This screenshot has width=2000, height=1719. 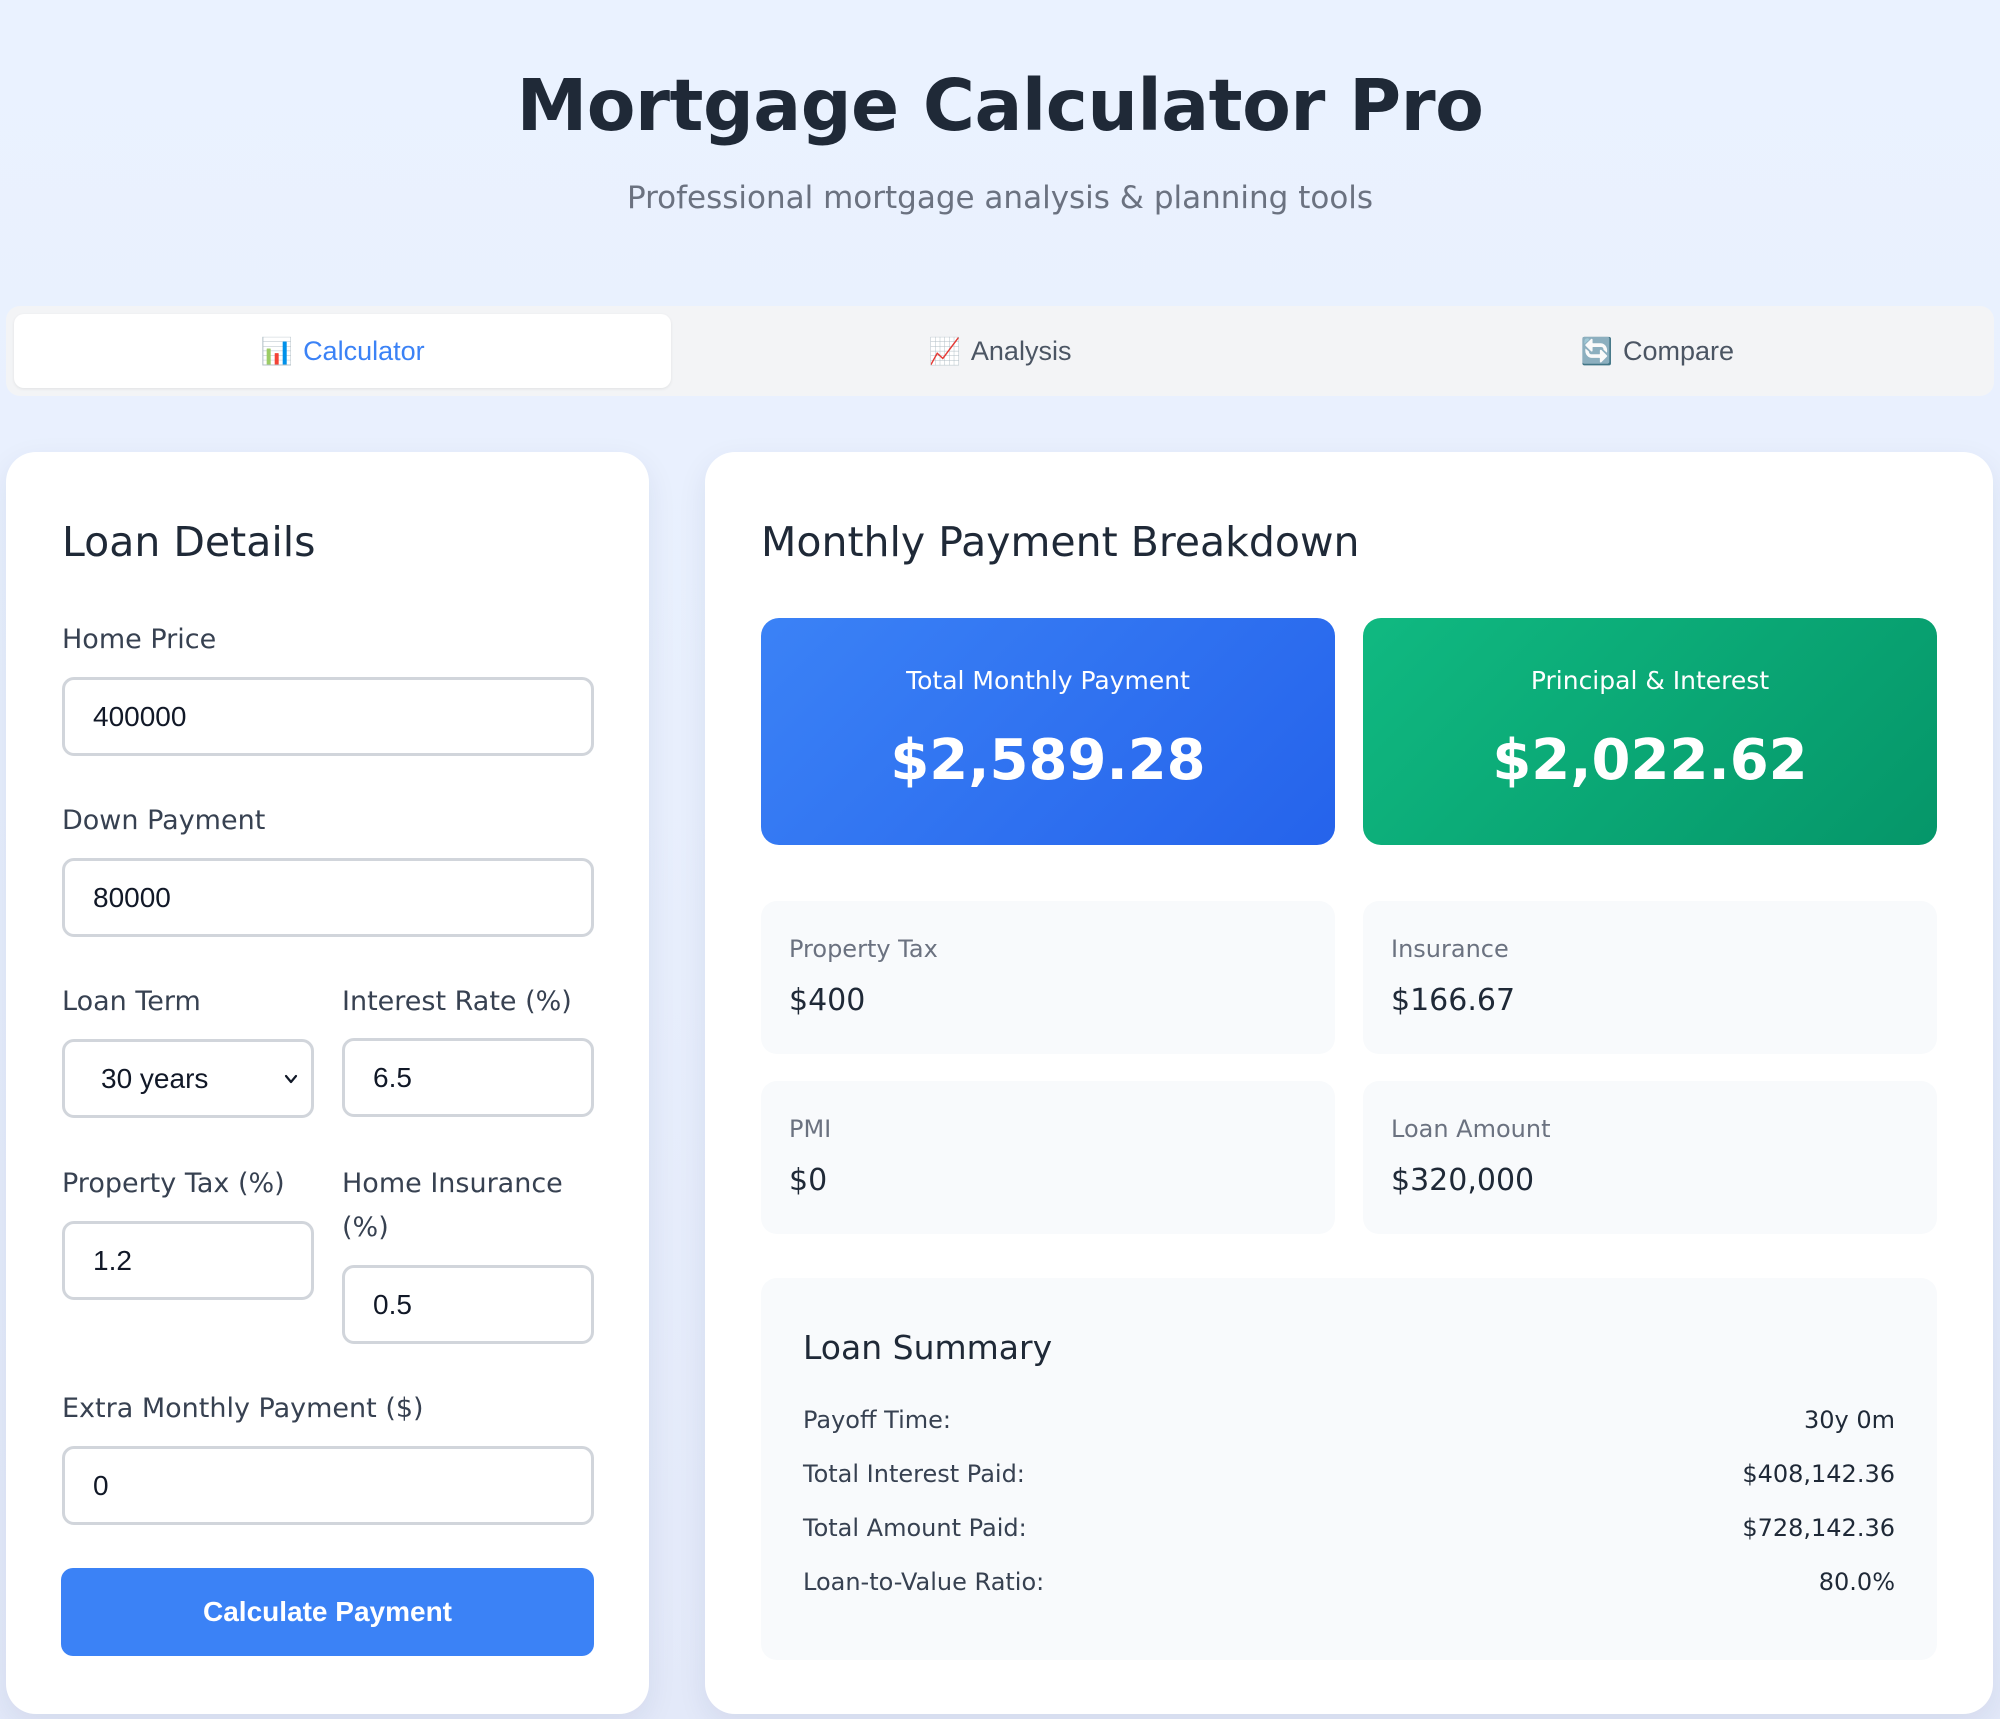 What do you see at coordinates (243, 1408) in the screenshot?
I see `extra-payment-label: Extra Monthly Payment ($)` at bounding box center [243, 1408].